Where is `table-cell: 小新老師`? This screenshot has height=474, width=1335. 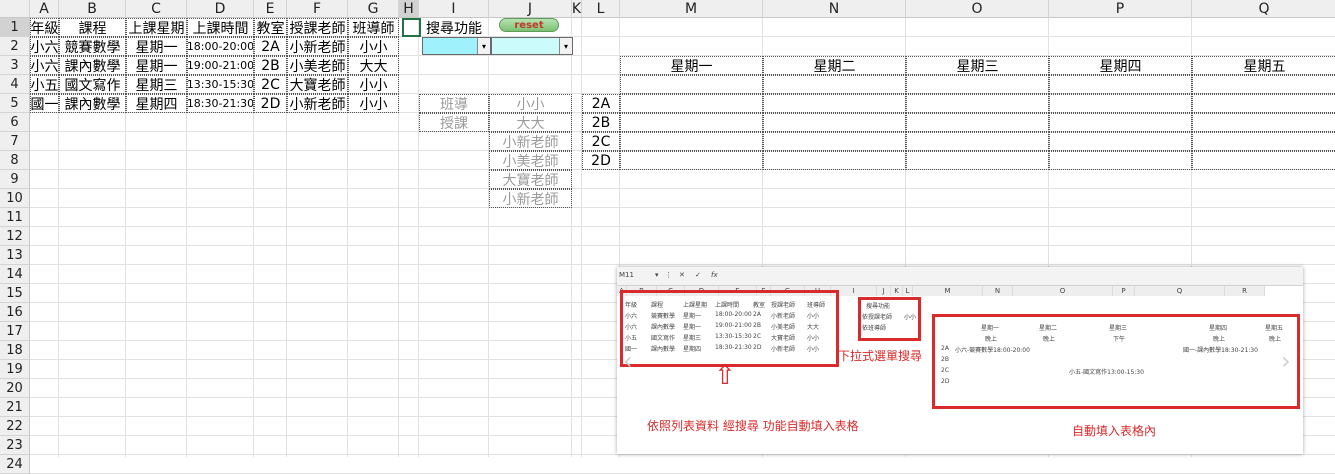 table-cell: 小新老師 is located at coordinates (317, 46).